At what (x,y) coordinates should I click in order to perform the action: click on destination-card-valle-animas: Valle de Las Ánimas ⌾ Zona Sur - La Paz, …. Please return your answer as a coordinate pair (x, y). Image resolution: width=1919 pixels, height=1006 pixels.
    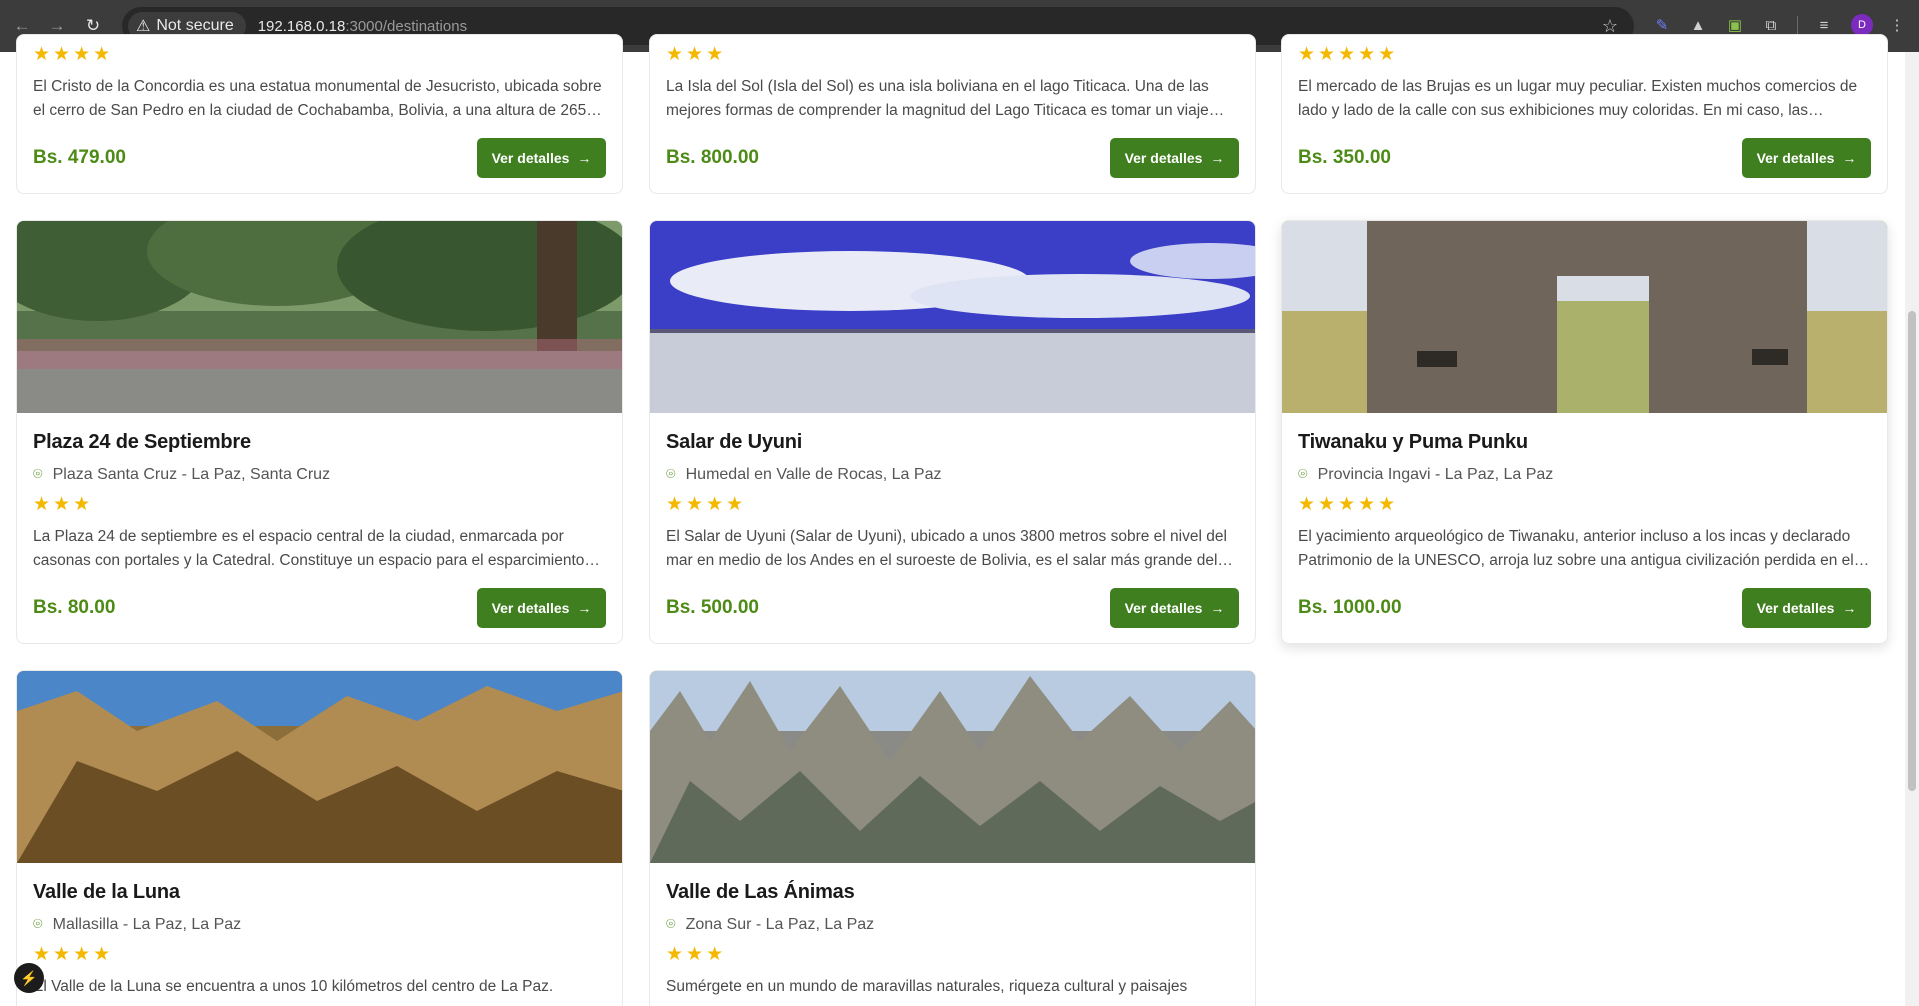
    Looking at the image, I should click on (952, 838).